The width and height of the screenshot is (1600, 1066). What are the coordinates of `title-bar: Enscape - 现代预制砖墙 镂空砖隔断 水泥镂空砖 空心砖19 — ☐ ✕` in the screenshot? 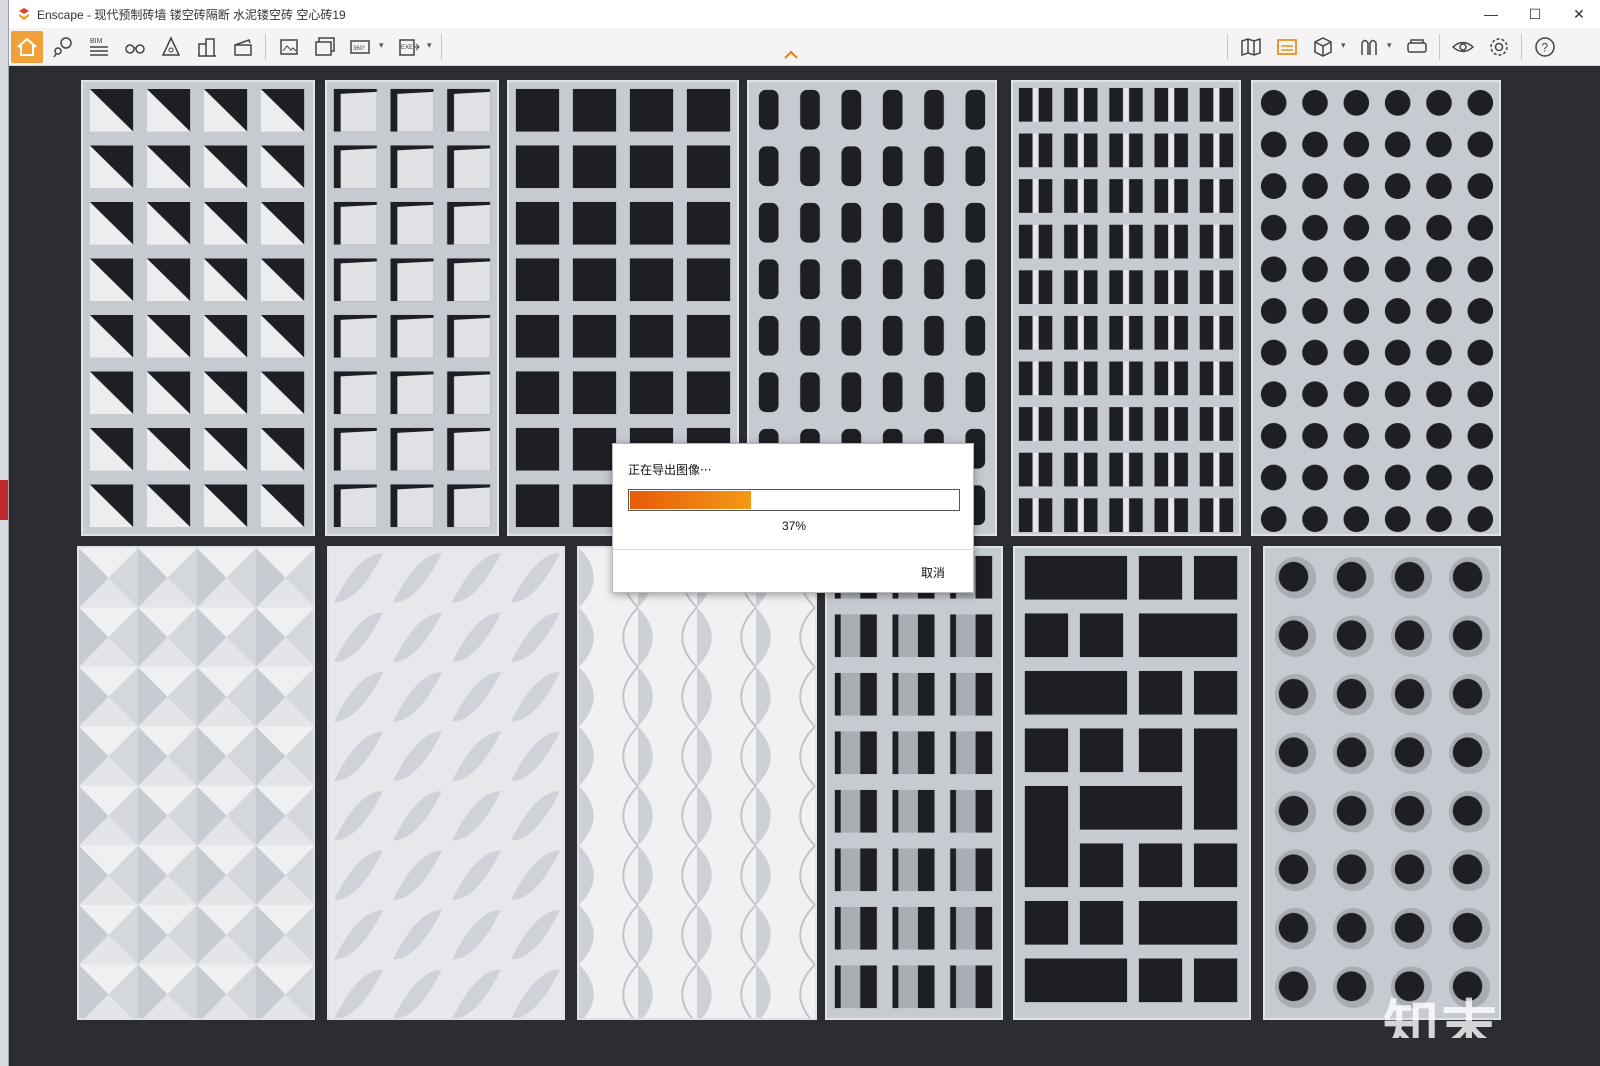 It's located at (804, 14).